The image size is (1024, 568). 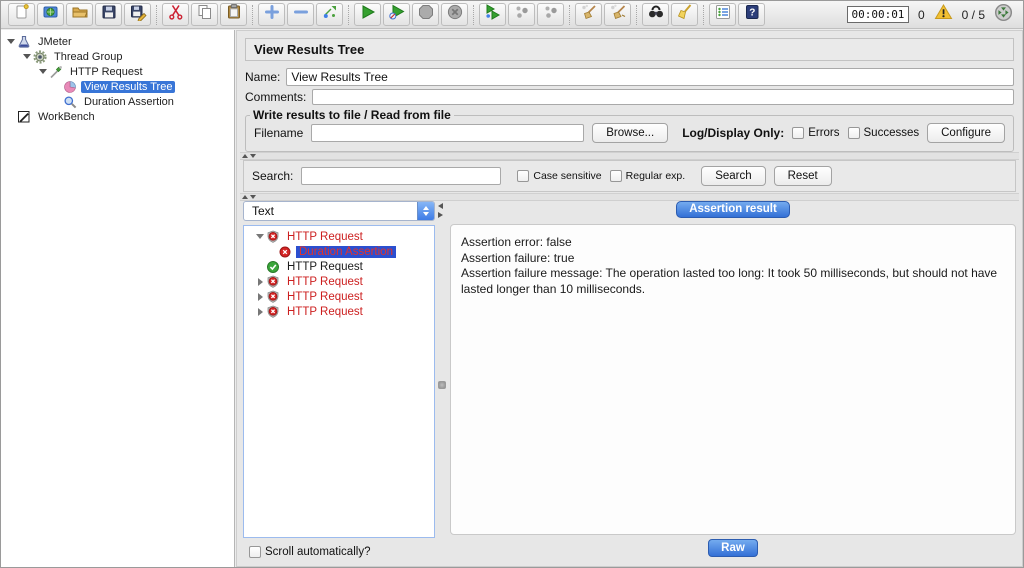 I want to click on errors-checkbox-group: Errors, so click(x=816, y=133).